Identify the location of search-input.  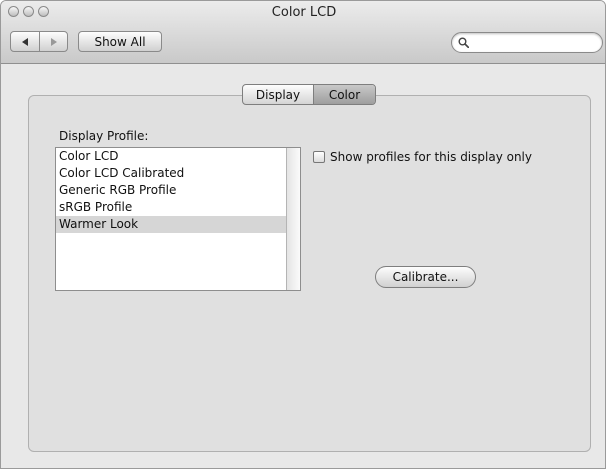
(534, 42).